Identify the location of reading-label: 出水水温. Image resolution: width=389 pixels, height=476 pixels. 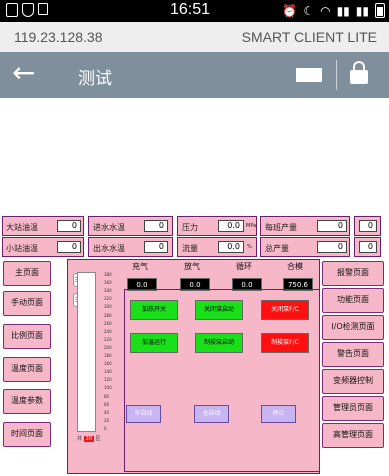
(109, 248).